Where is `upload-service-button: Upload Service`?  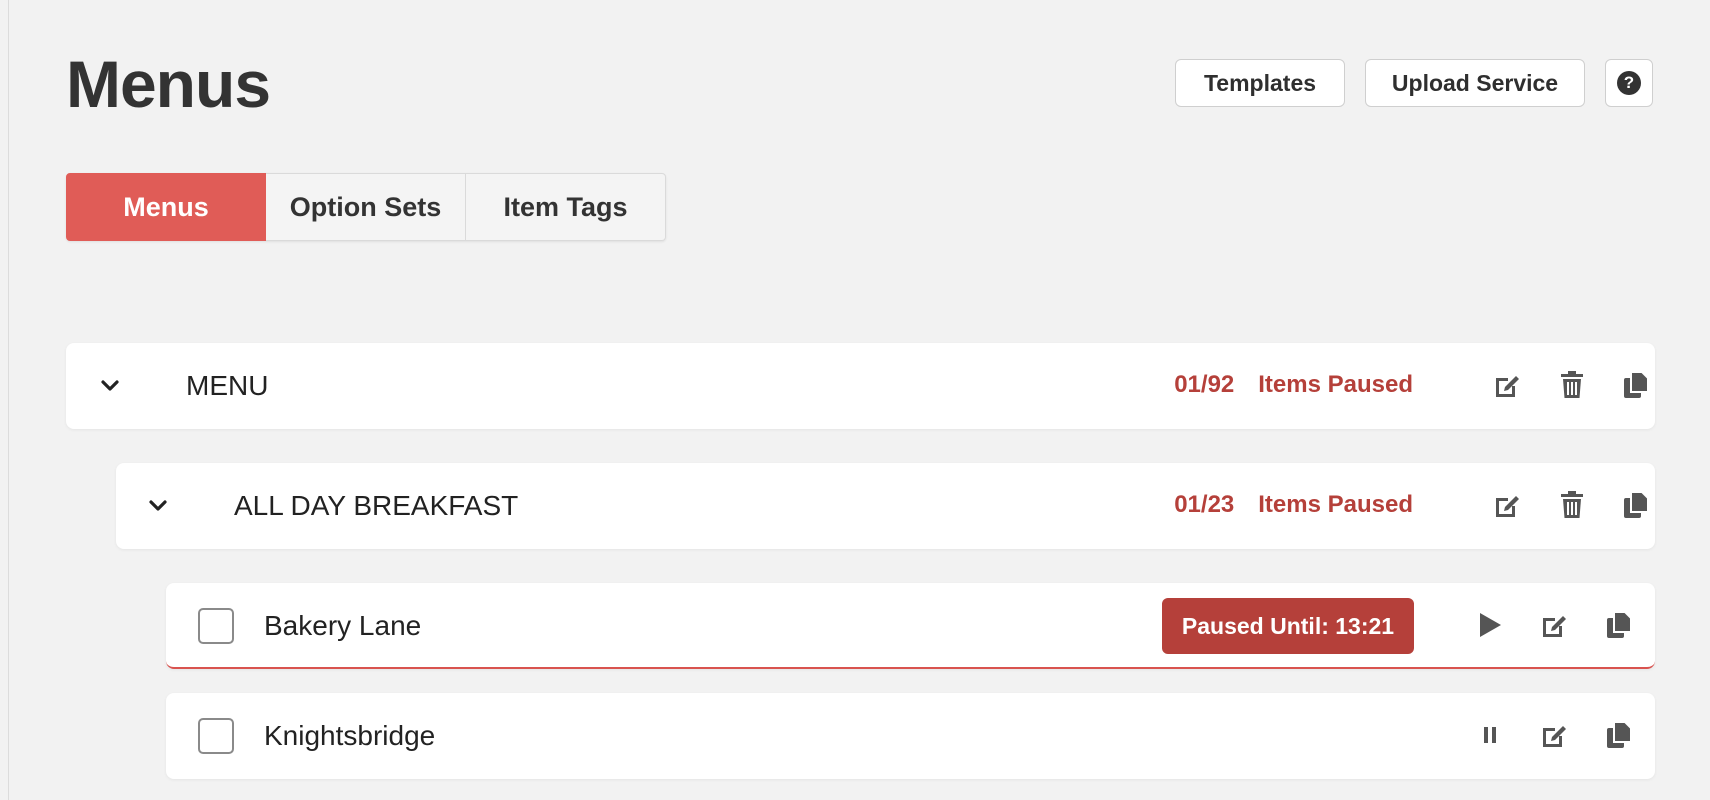
upload-service-button: Upload Service is located at coordinates (1475, 83).